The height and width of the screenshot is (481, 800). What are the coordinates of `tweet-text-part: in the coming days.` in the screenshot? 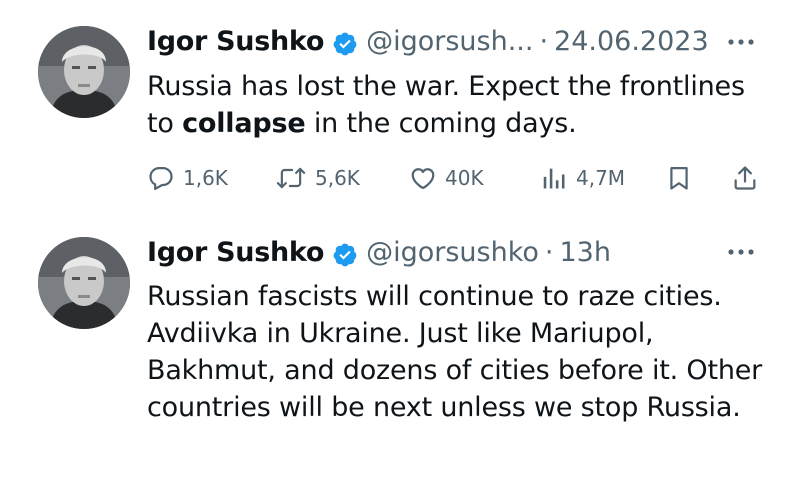 It's located at (441, 123).